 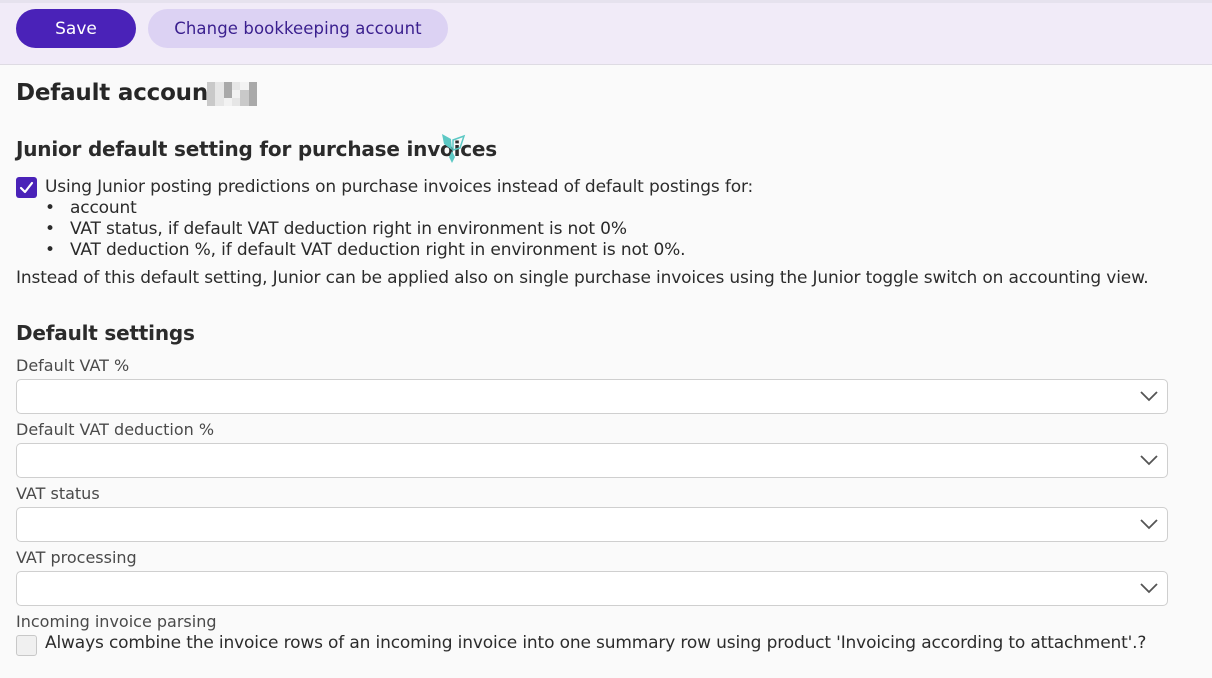 What do you see at coordinates (116, 621) in the screenshot?
I see `incoming-invoice-parsing-label: Incoming invoice parsing` at bounding box center [116, 621].